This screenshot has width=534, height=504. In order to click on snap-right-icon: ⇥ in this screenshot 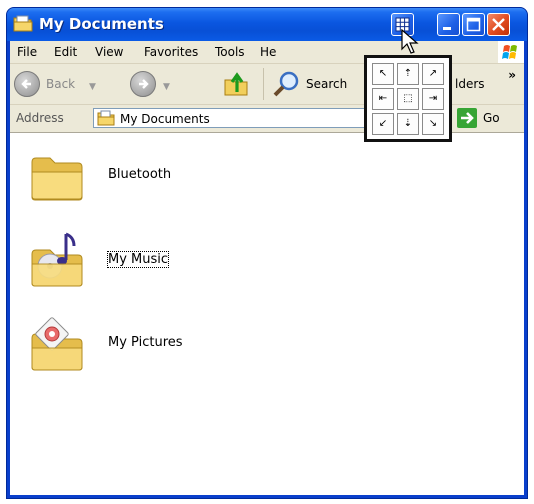, I will do `click(433, 98)`.